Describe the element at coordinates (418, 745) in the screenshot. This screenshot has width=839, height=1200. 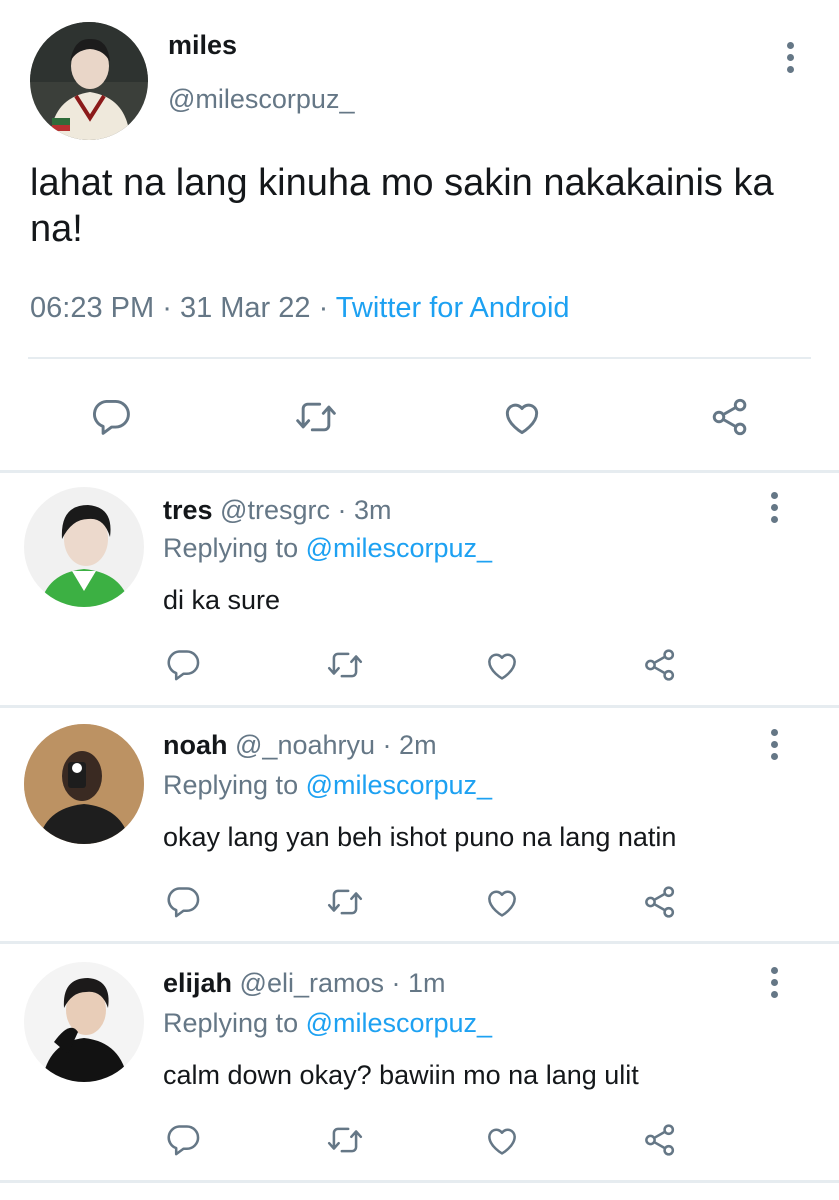
I see `reply-time: 2m` at that location.